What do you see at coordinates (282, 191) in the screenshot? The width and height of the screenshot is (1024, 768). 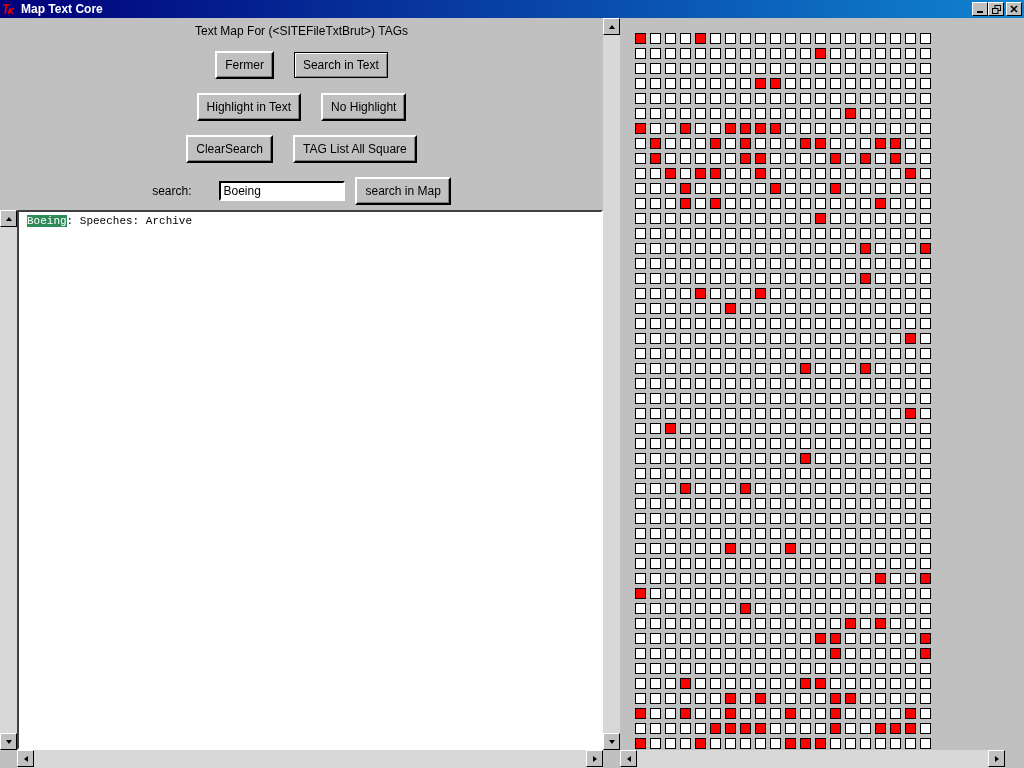 I see `search-field: Boeing` at bounding box center [282, 191].